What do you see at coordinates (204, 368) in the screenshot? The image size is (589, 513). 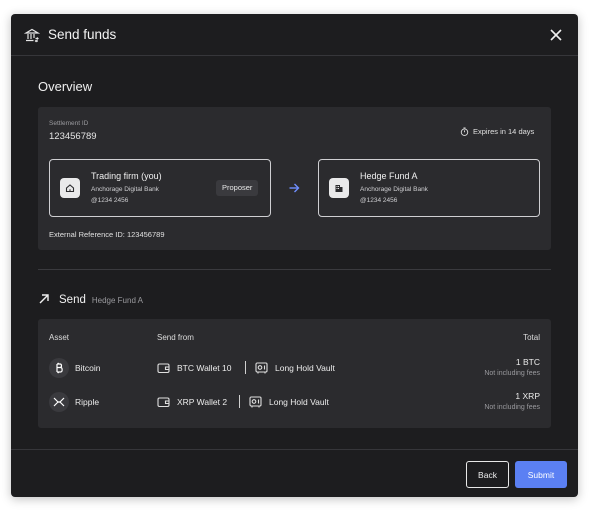 I see `wallet-name: BTC Wallet 10` at bounding box center [204, 368].